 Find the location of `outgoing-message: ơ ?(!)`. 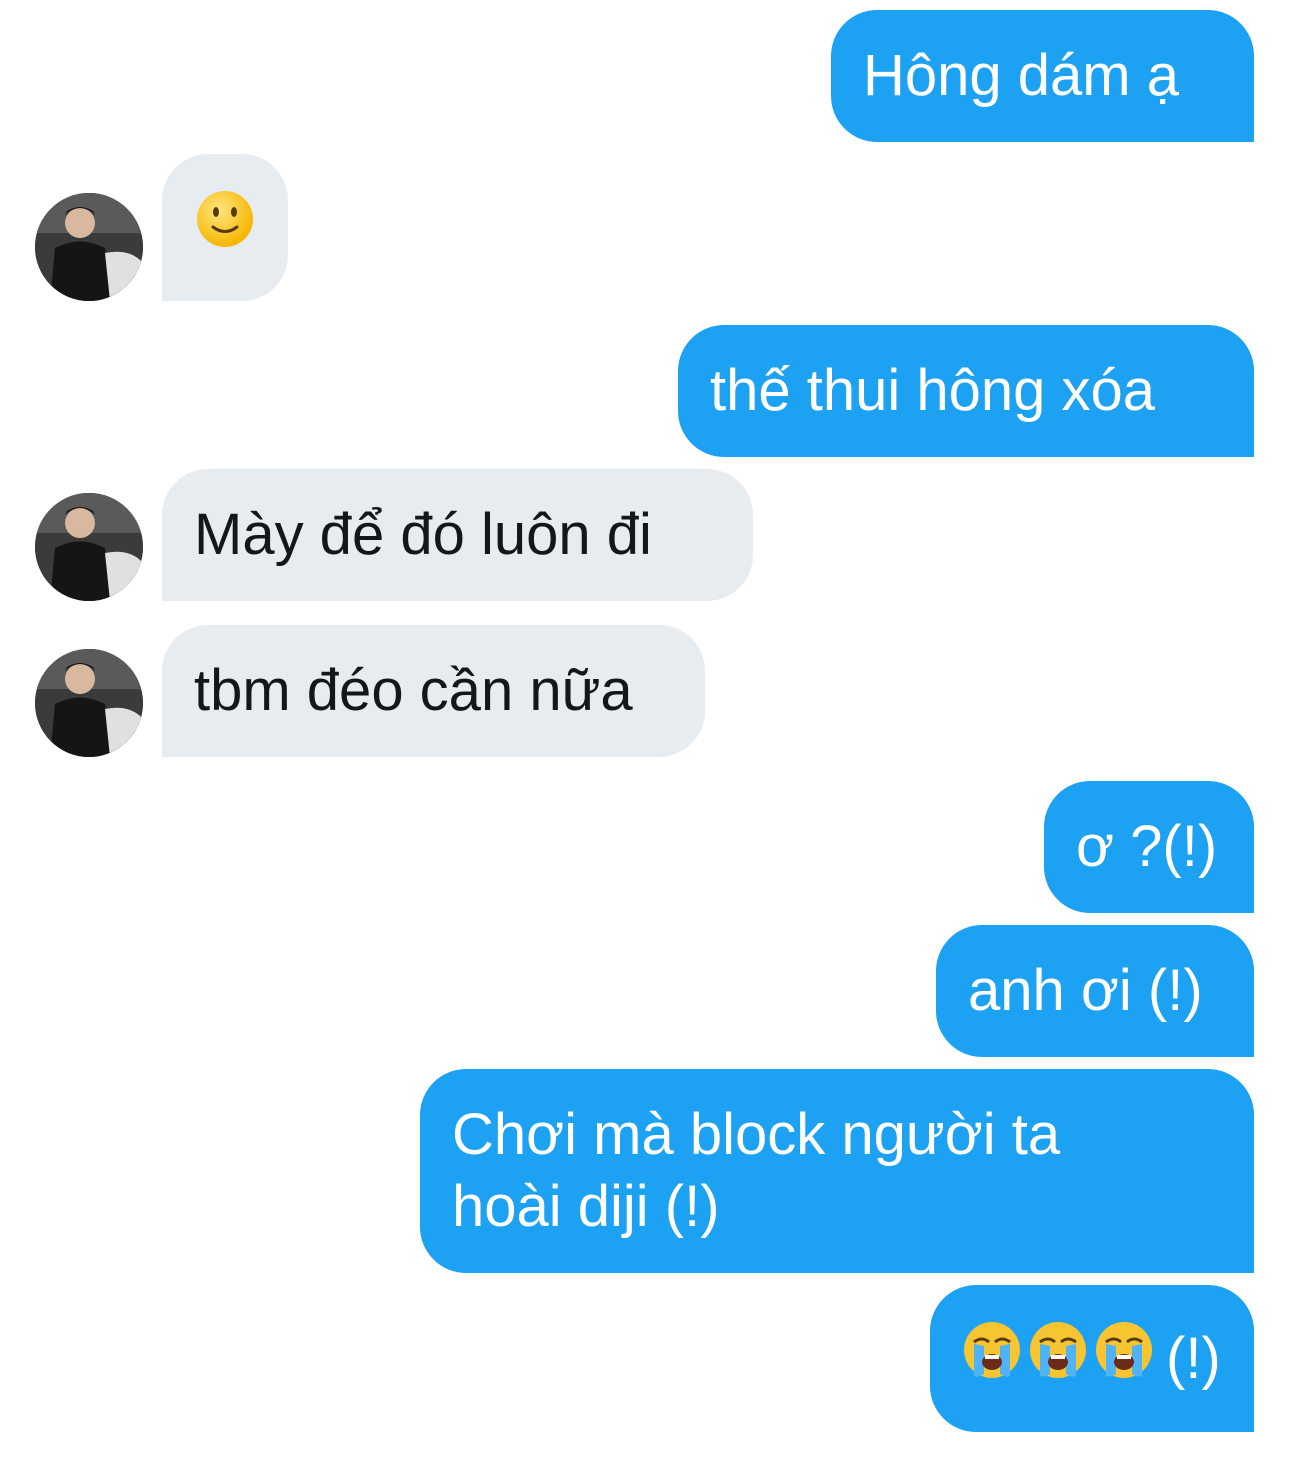

outgoing-message: ơ ?(!) is located at coordinates (1149, 847).